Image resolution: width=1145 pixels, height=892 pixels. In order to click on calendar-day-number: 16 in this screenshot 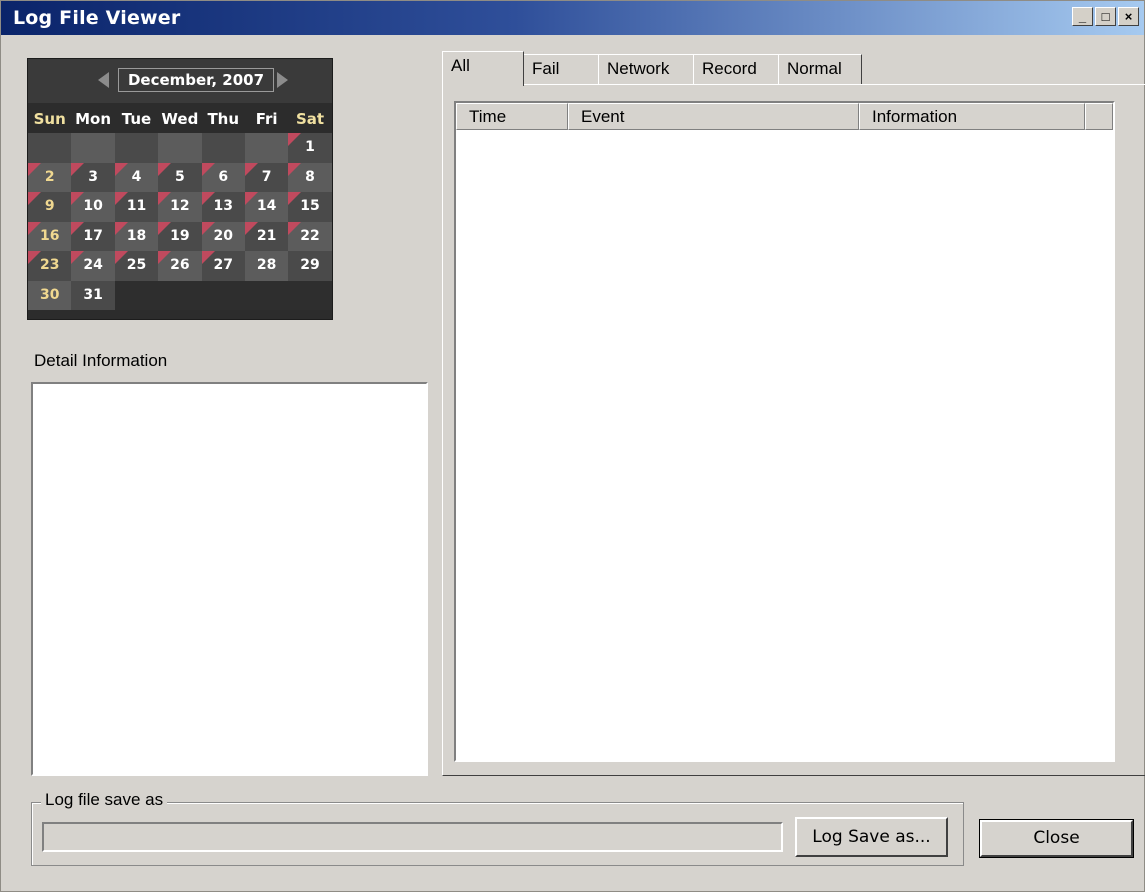, I will do `click(49, 235)`.